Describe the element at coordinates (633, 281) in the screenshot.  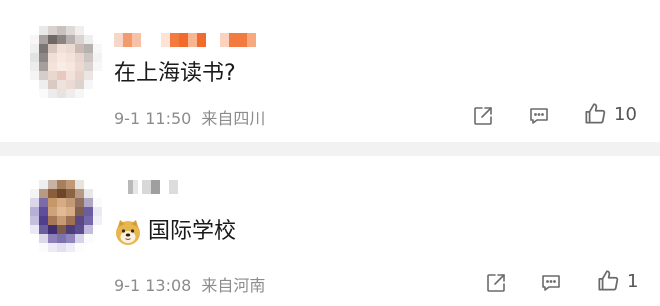
I see `like-count: 1` at that location.